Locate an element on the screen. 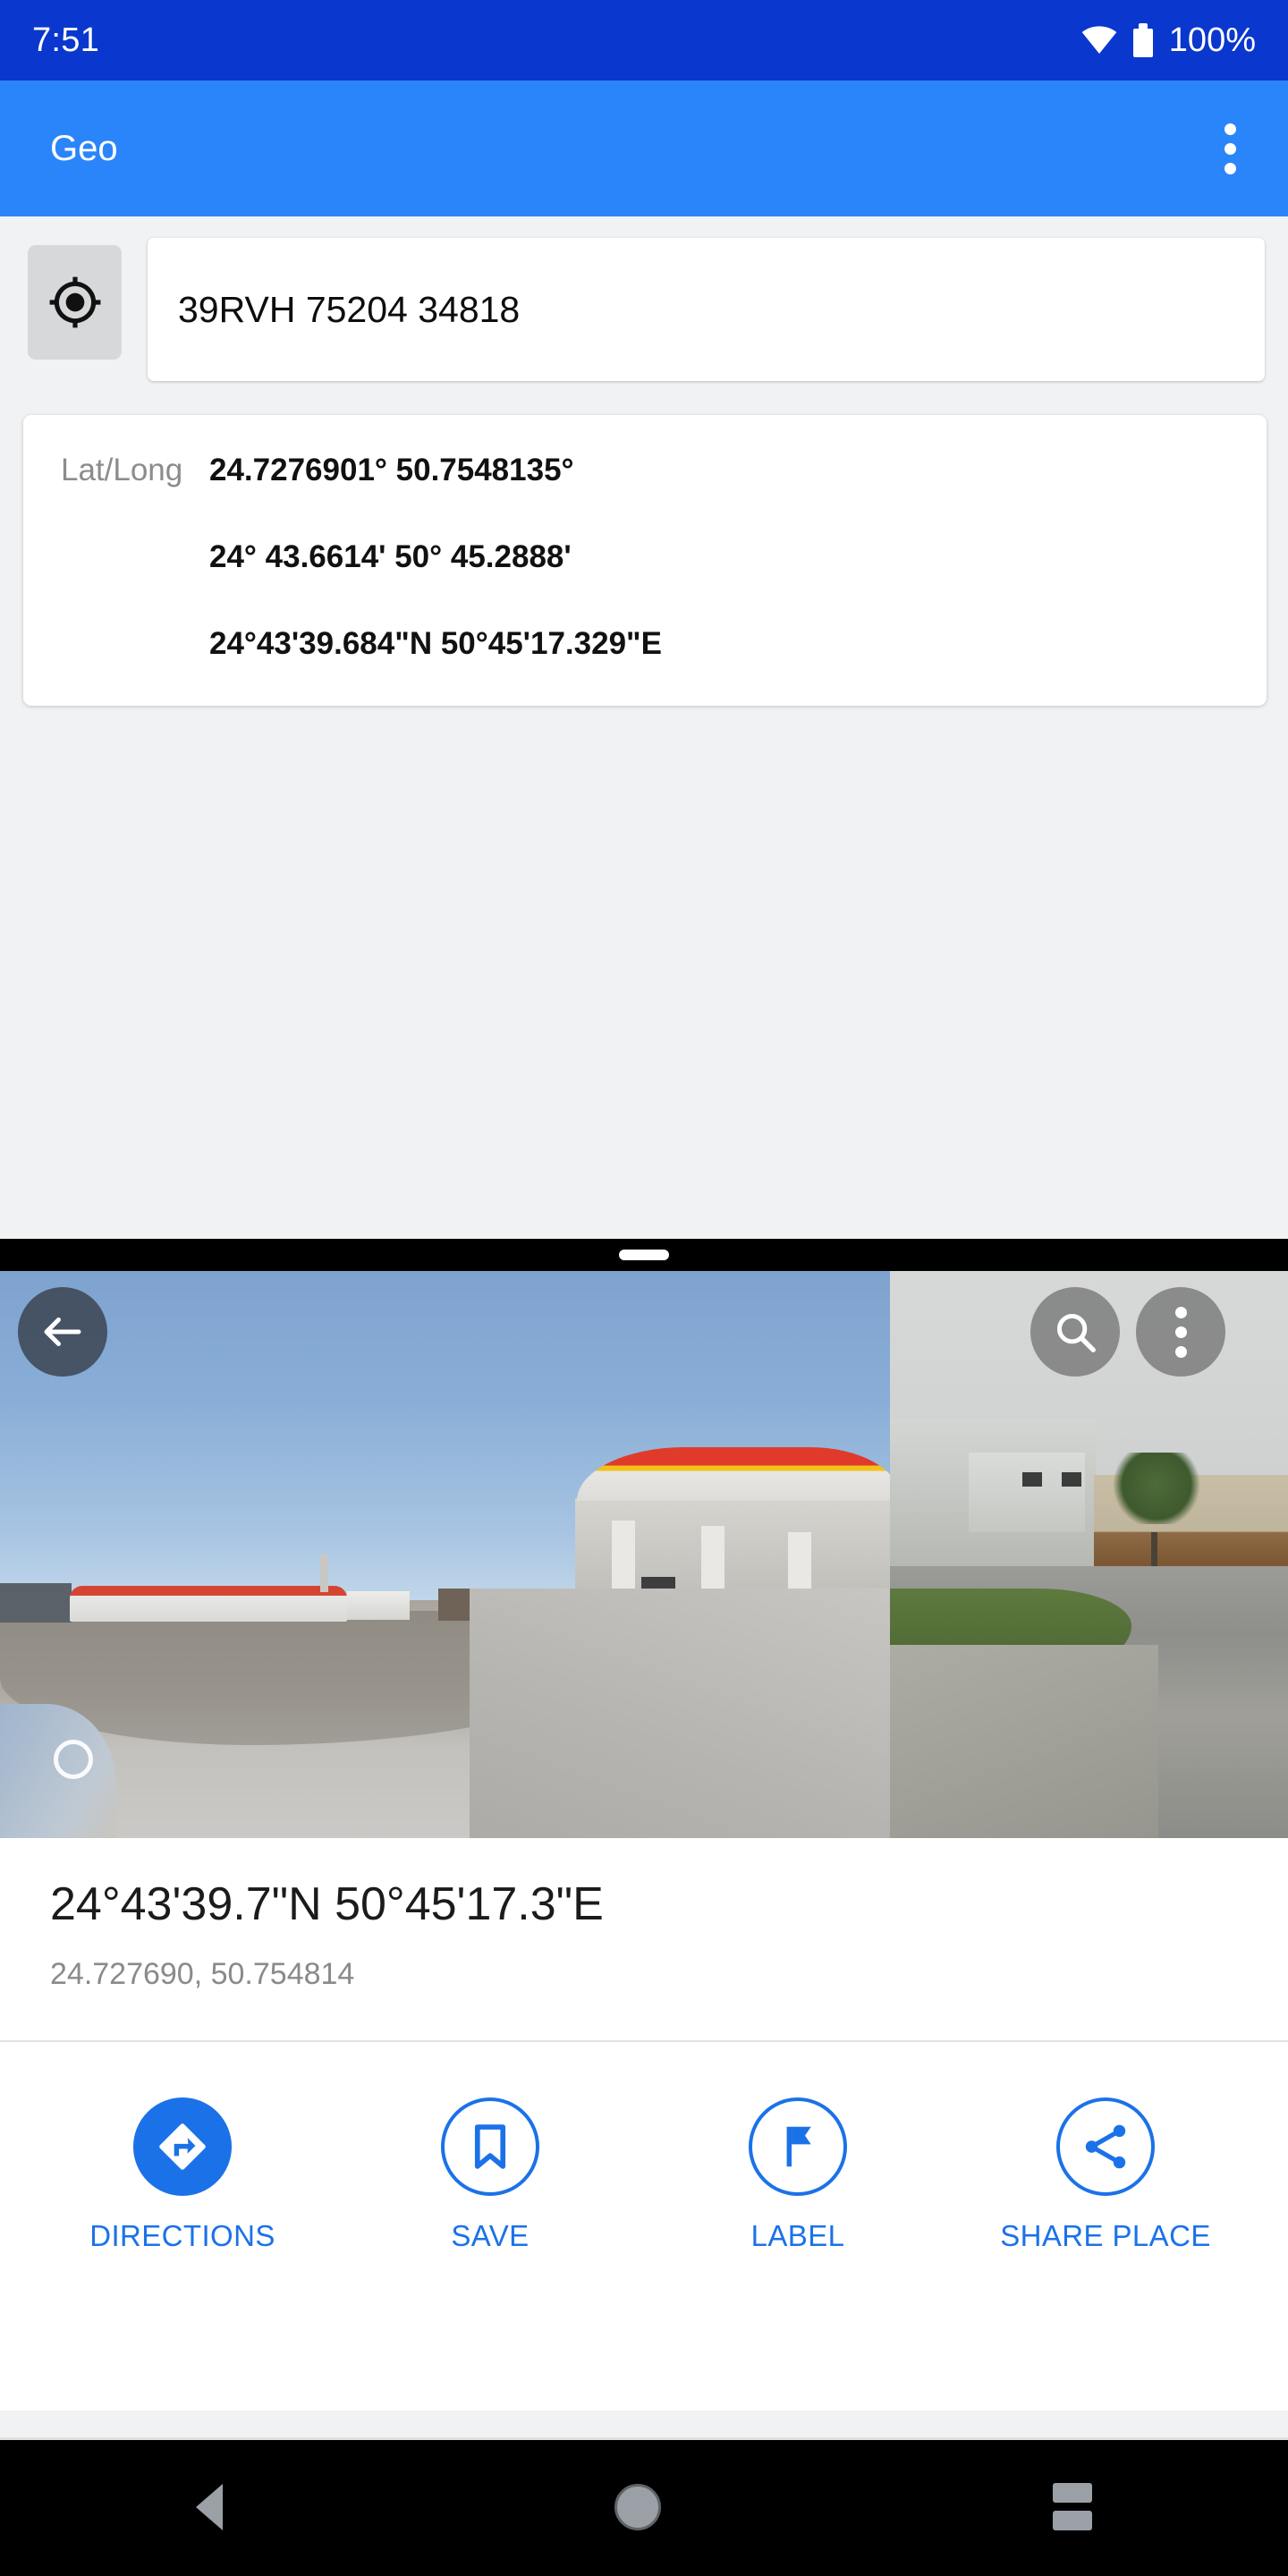 The height and width of the screenshot is (2576, 1288). share-icon is located at coordinates (1105, 2146).